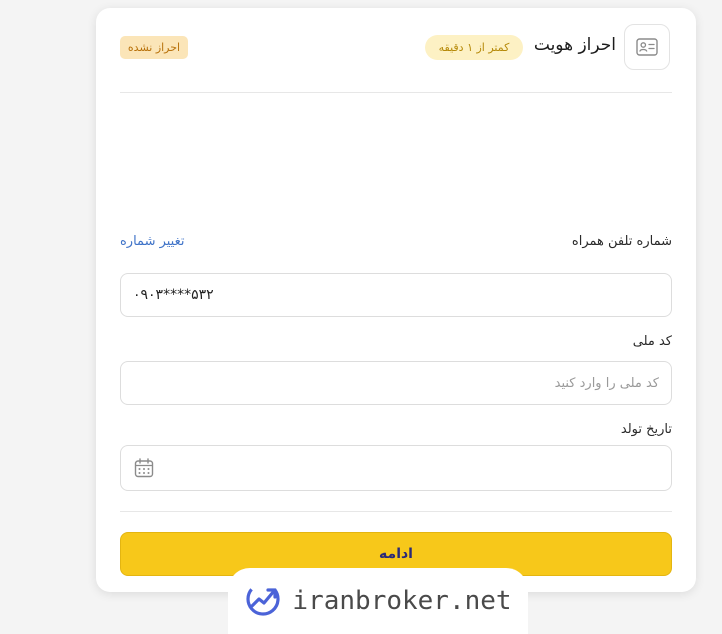 This screenshot has height=634, width=722. Describe the element at coordinates (144, 468) in the screenshot. I see `calendar-icon` at that location.